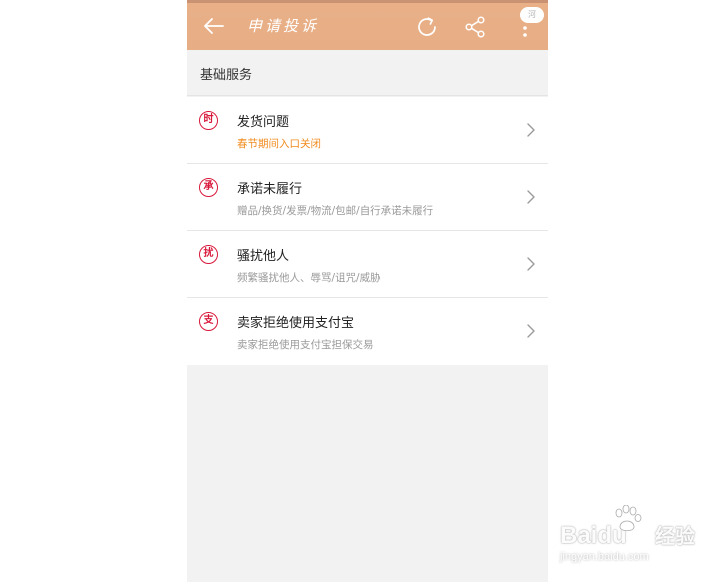  What do you see at coordinates (279, 144) in the screenshot?
I see `item-subtitle: 春节期间入口关闭` at bounding box center [279, 144].